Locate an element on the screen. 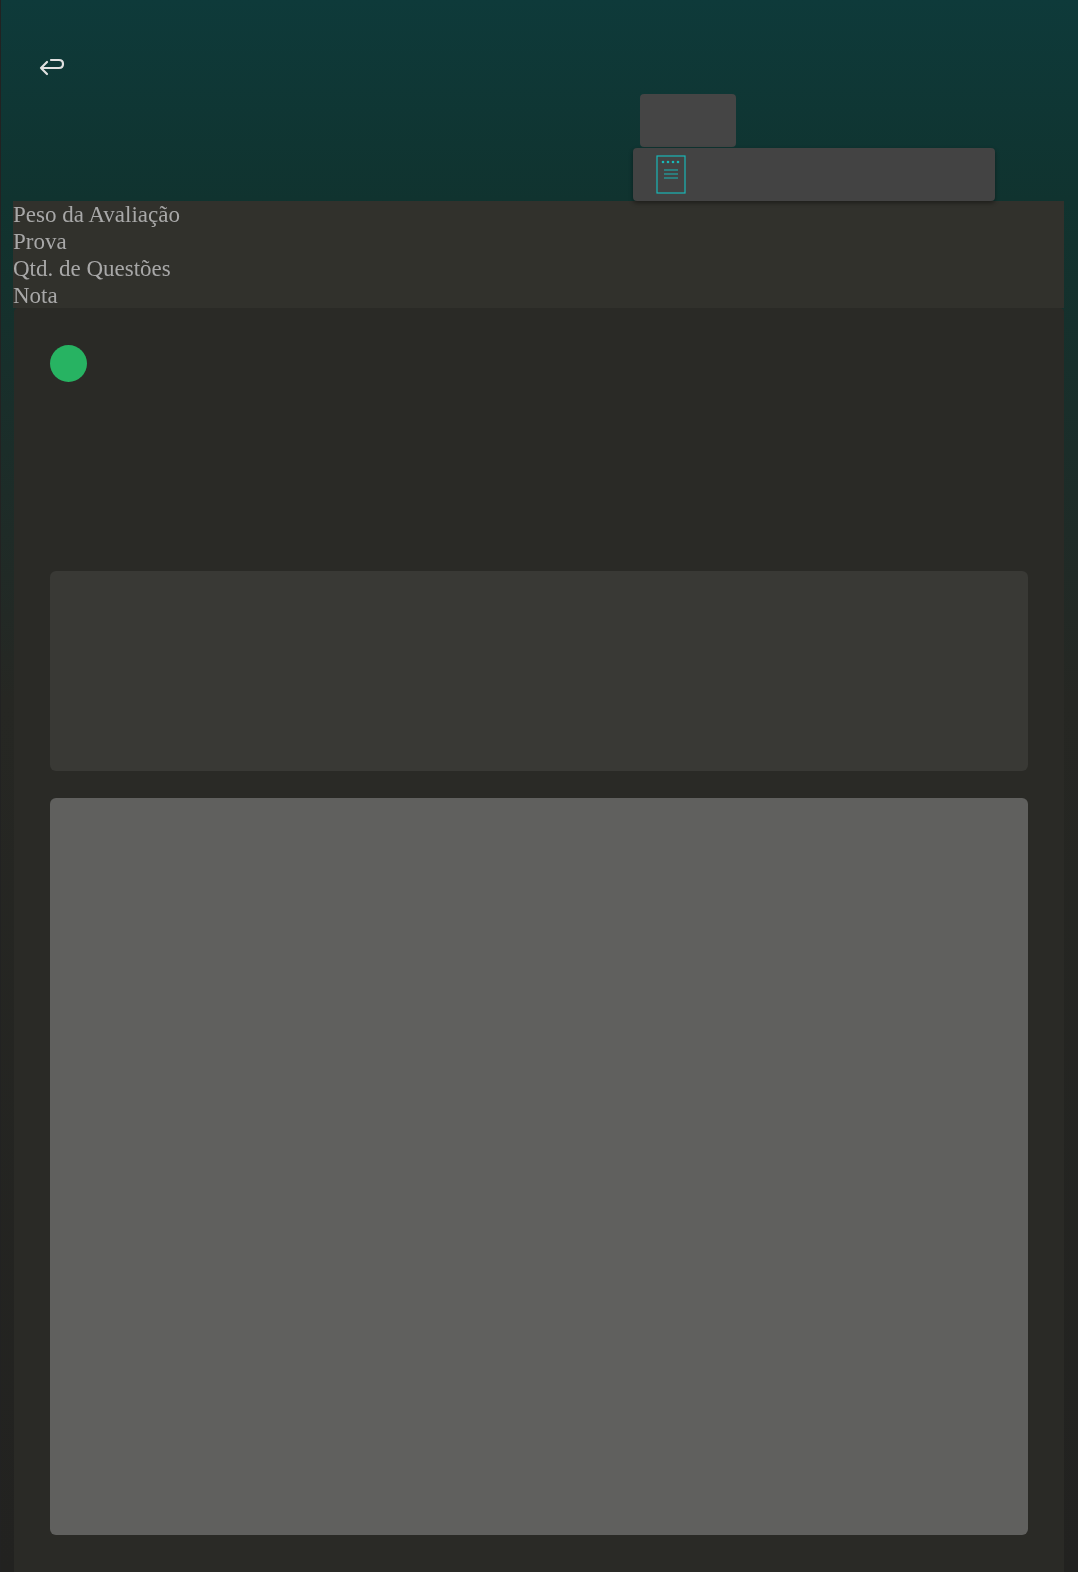  info-label: Prova is located at coordinates (40, 241).